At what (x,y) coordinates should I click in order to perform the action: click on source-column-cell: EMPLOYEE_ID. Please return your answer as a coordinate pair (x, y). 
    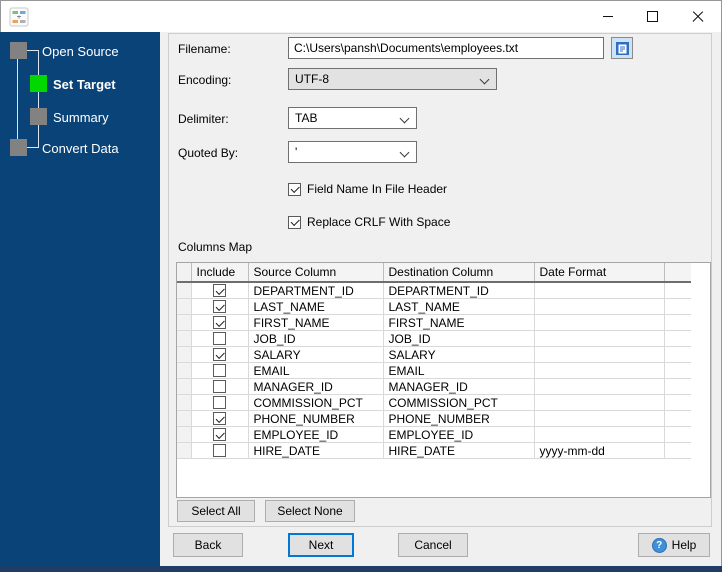
    Looking at the image, I should click on (316, 434).